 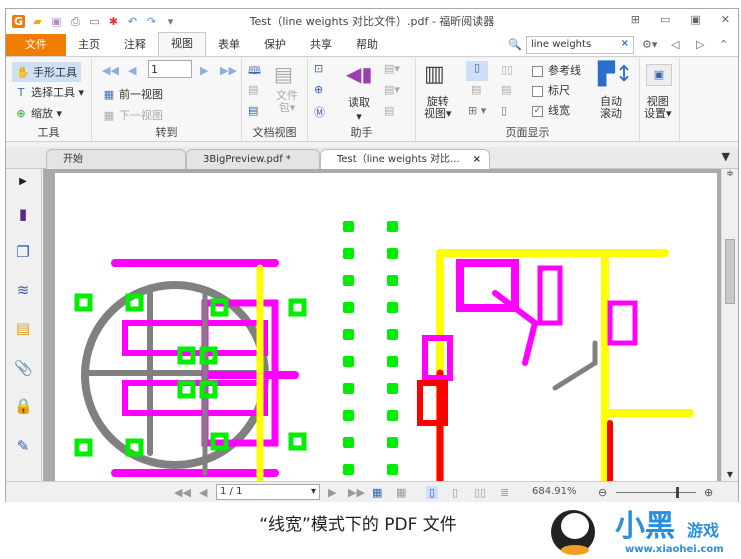 I want to click on layout-icon: ⊞, so click(x=635, y=19).